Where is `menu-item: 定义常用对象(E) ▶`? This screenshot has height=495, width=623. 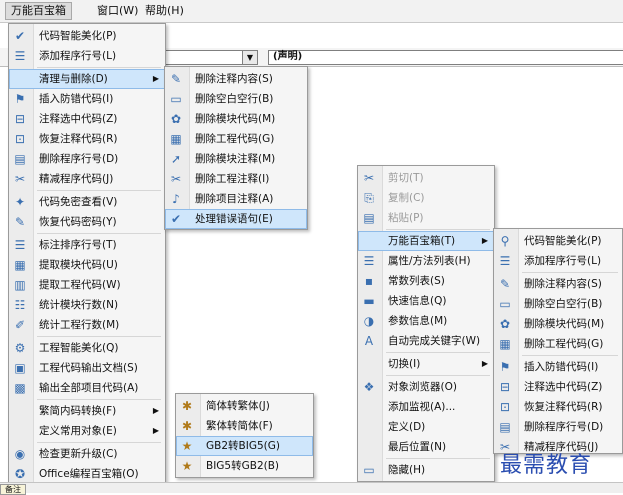 menu-item: 定义常用对象(E) ▶ is located at coordinates (87, 431).